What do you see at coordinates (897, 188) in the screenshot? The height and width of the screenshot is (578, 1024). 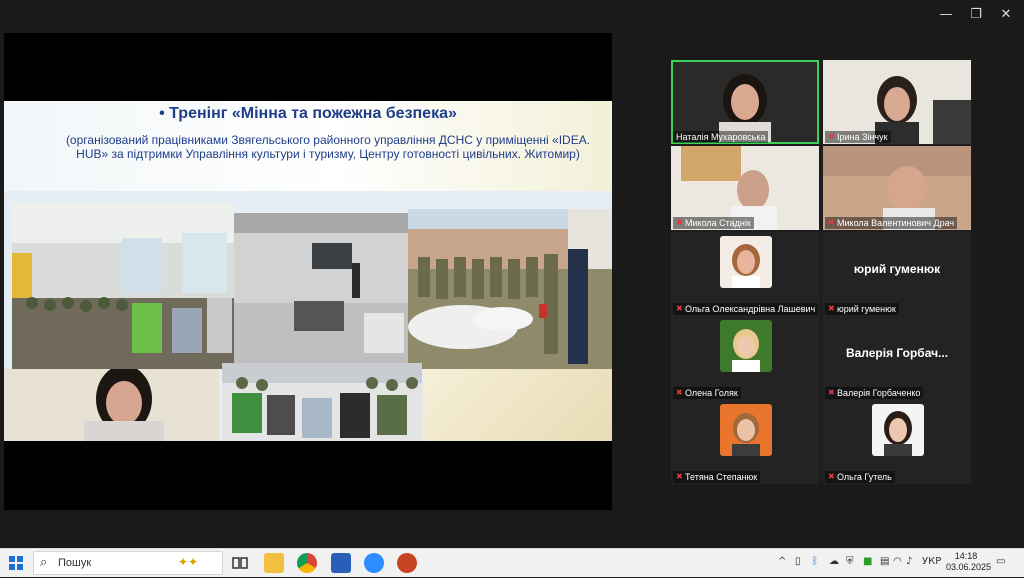 I see `participant-tile: ✖ Микола Валентинович Драч` at bounding box center [897, 188].